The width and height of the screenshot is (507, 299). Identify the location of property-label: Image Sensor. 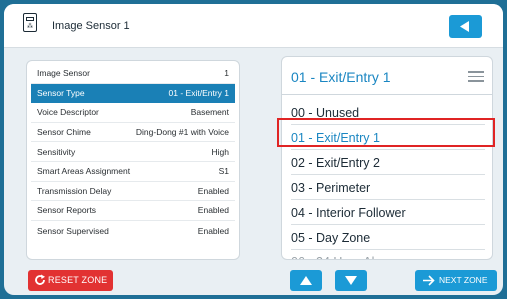
(63, 73).